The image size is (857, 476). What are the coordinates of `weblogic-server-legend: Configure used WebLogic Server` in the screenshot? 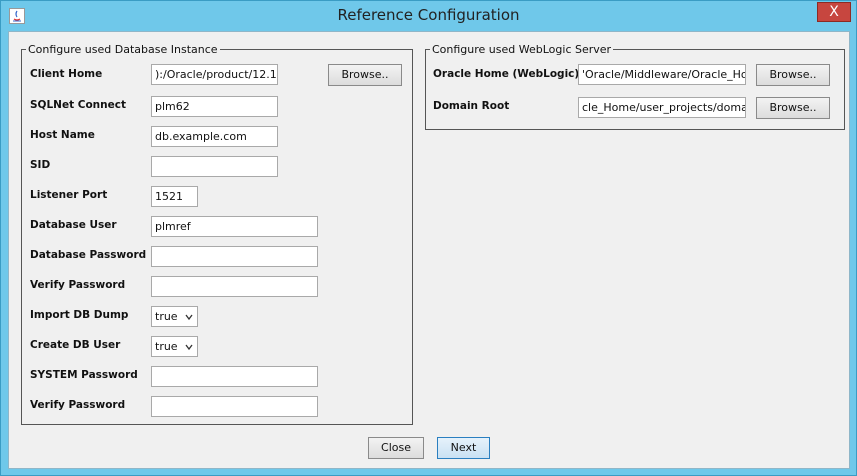 It's located at (522, 49).